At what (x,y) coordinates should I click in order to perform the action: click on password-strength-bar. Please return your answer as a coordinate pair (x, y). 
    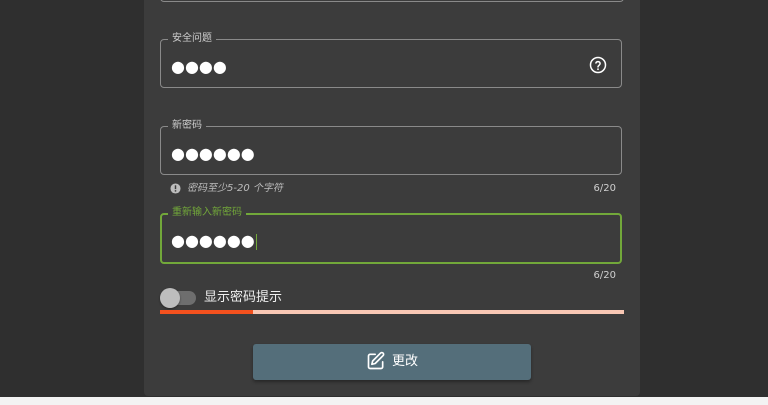
    Looking at the image, I should click on (392, 312).